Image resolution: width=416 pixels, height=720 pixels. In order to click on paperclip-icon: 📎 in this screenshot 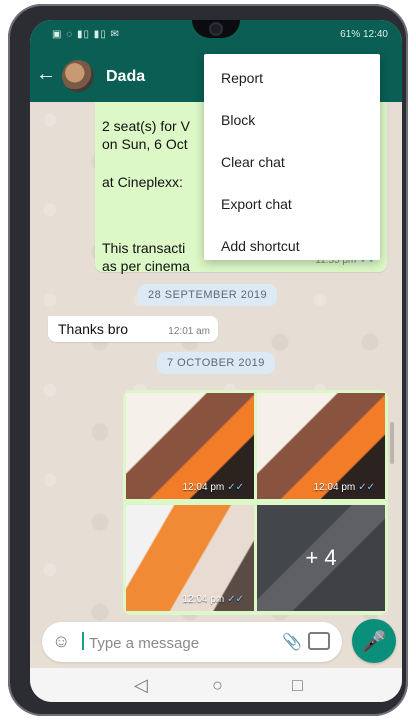, I will do `click(292, 642)`.